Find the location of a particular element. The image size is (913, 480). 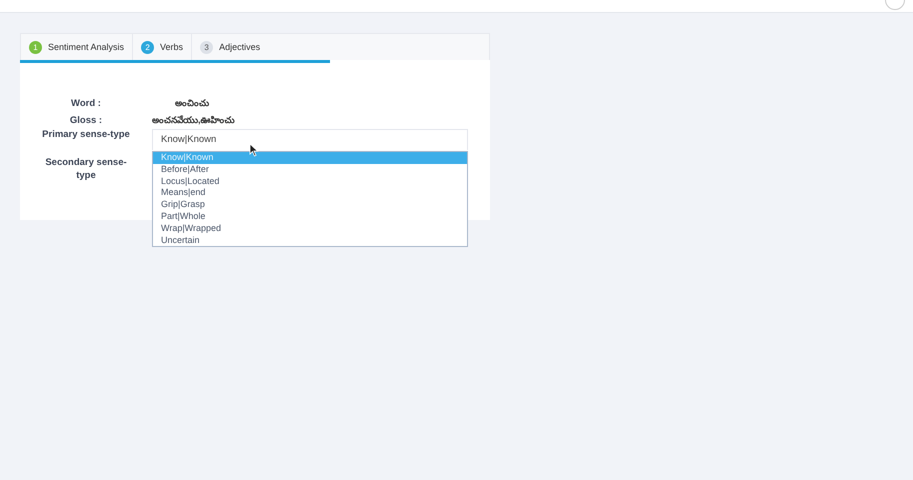

dropdown-option: Part|Whole is located at coordinates (310, 216).